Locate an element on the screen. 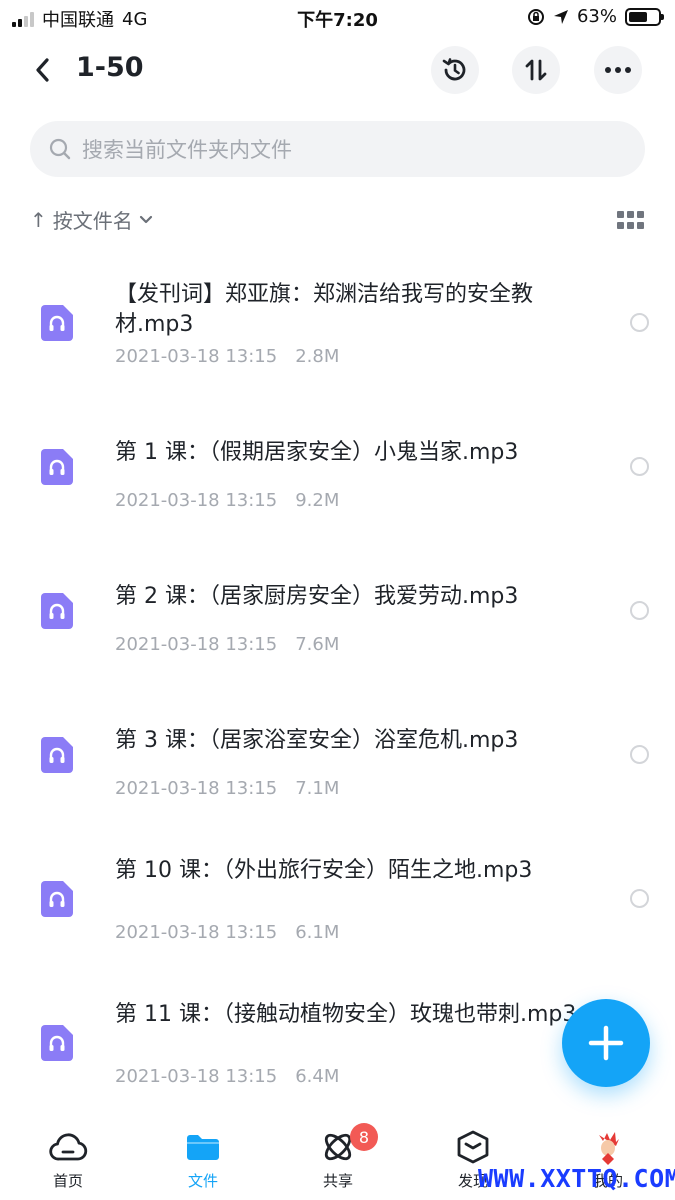 The height and width of the screenshot is (1200, 675). more-icon is located at coordinates (618, 70).